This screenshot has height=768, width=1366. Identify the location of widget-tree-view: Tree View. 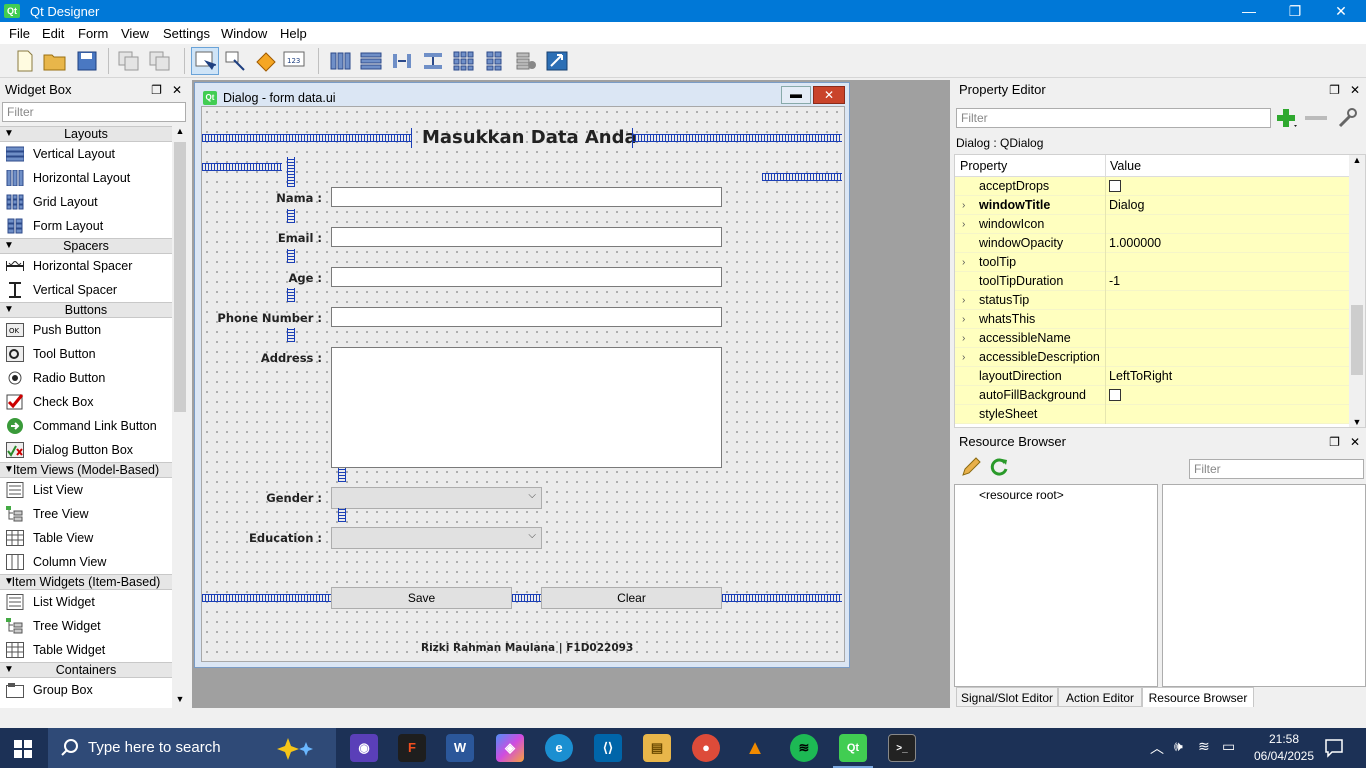
(86, 514).